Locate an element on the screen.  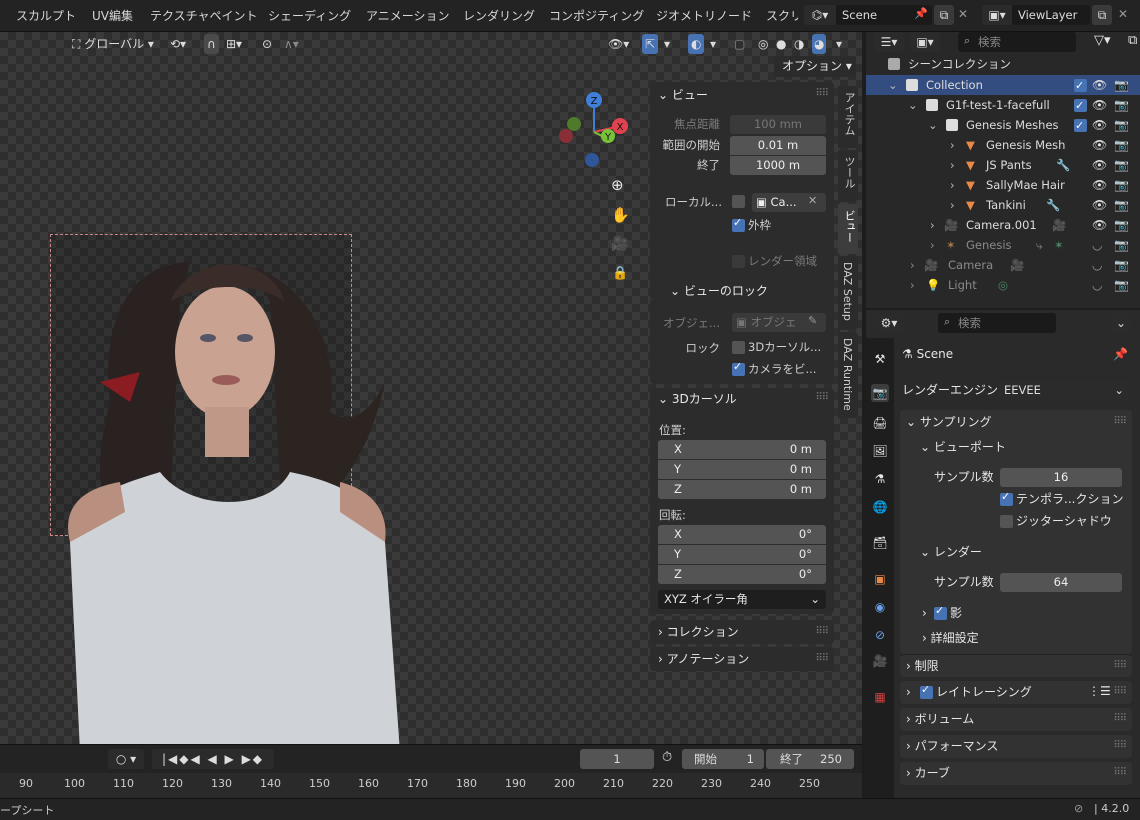
physics-tab-icon: ◉ is located at coordinates (880, 607).